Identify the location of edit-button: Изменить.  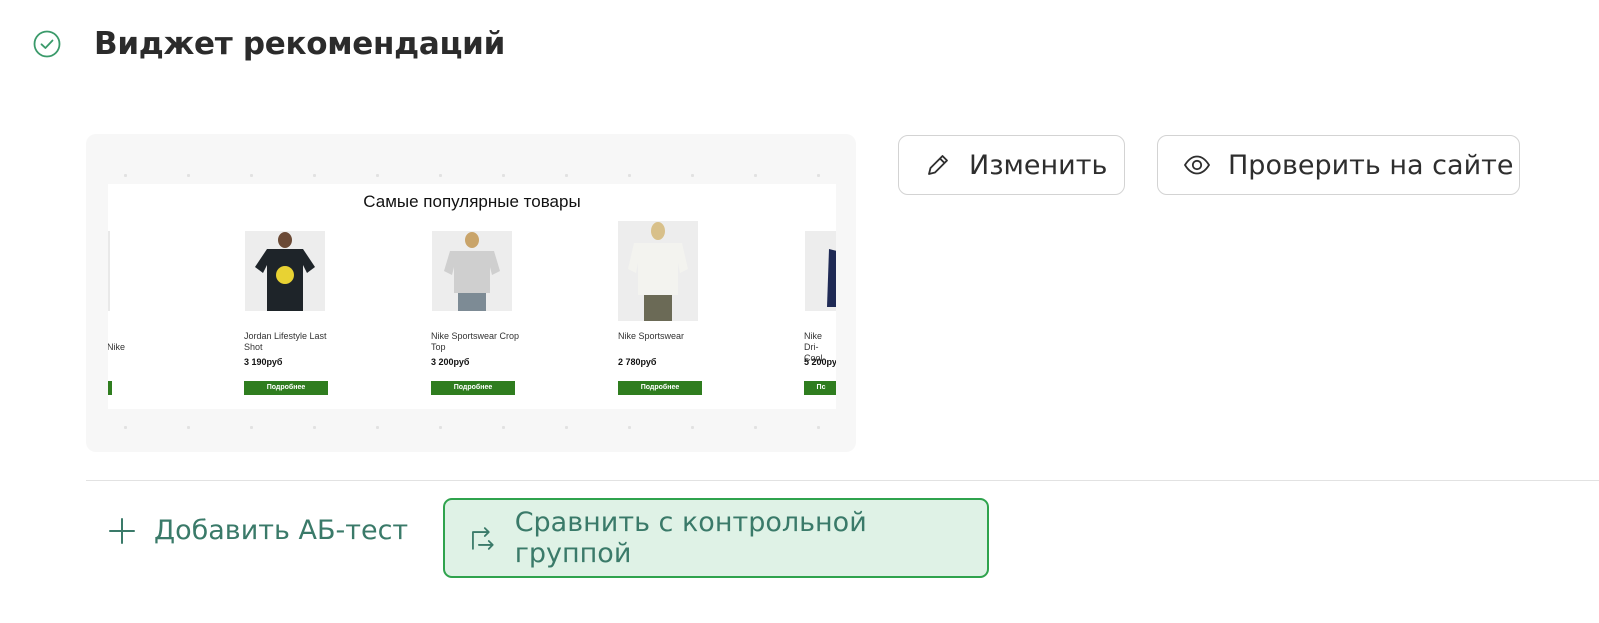
(1011, 165).